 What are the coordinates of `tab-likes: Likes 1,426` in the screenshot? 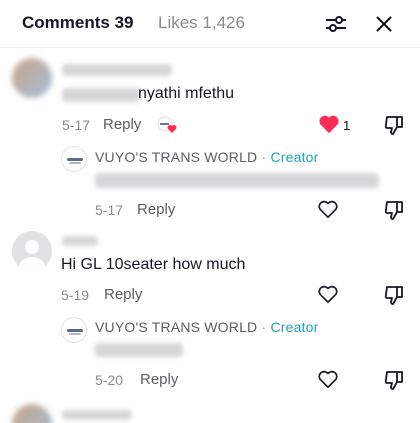 It's located at (201, 23).